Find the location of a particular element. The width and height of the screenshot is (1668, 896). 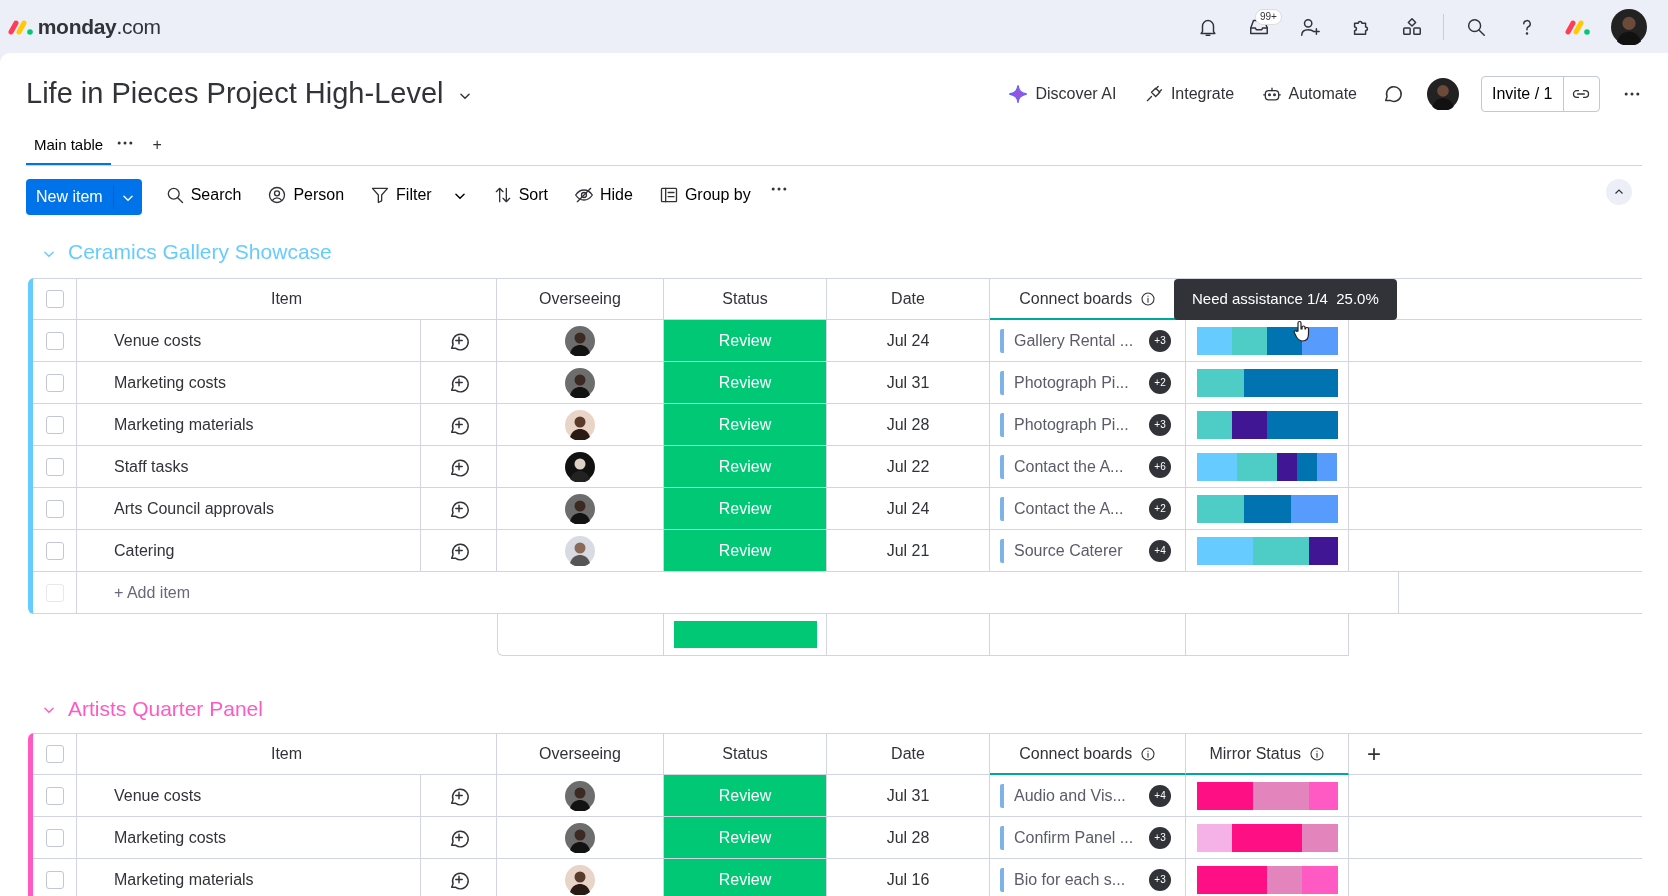

action-button: Automate is located at coordinates (1309, 93).